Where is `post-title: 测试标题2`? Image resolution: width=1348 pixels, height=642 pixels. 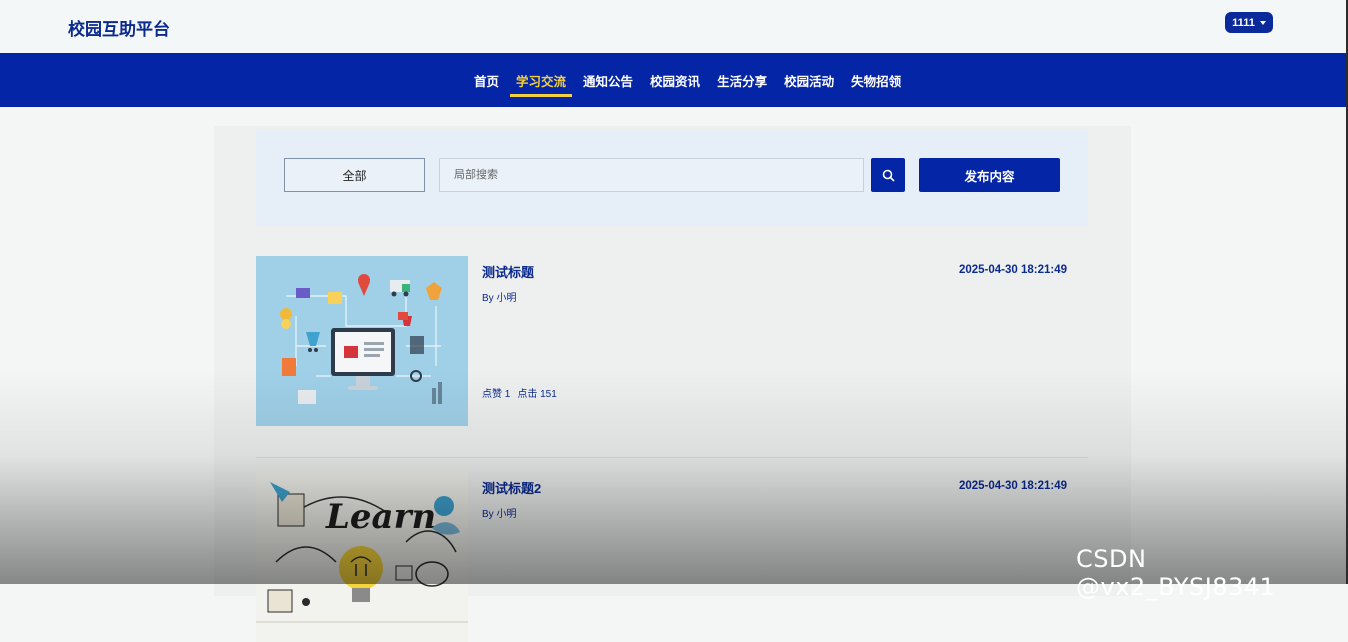 post-title: 测试标题2 is located at coordinates (511, 487).